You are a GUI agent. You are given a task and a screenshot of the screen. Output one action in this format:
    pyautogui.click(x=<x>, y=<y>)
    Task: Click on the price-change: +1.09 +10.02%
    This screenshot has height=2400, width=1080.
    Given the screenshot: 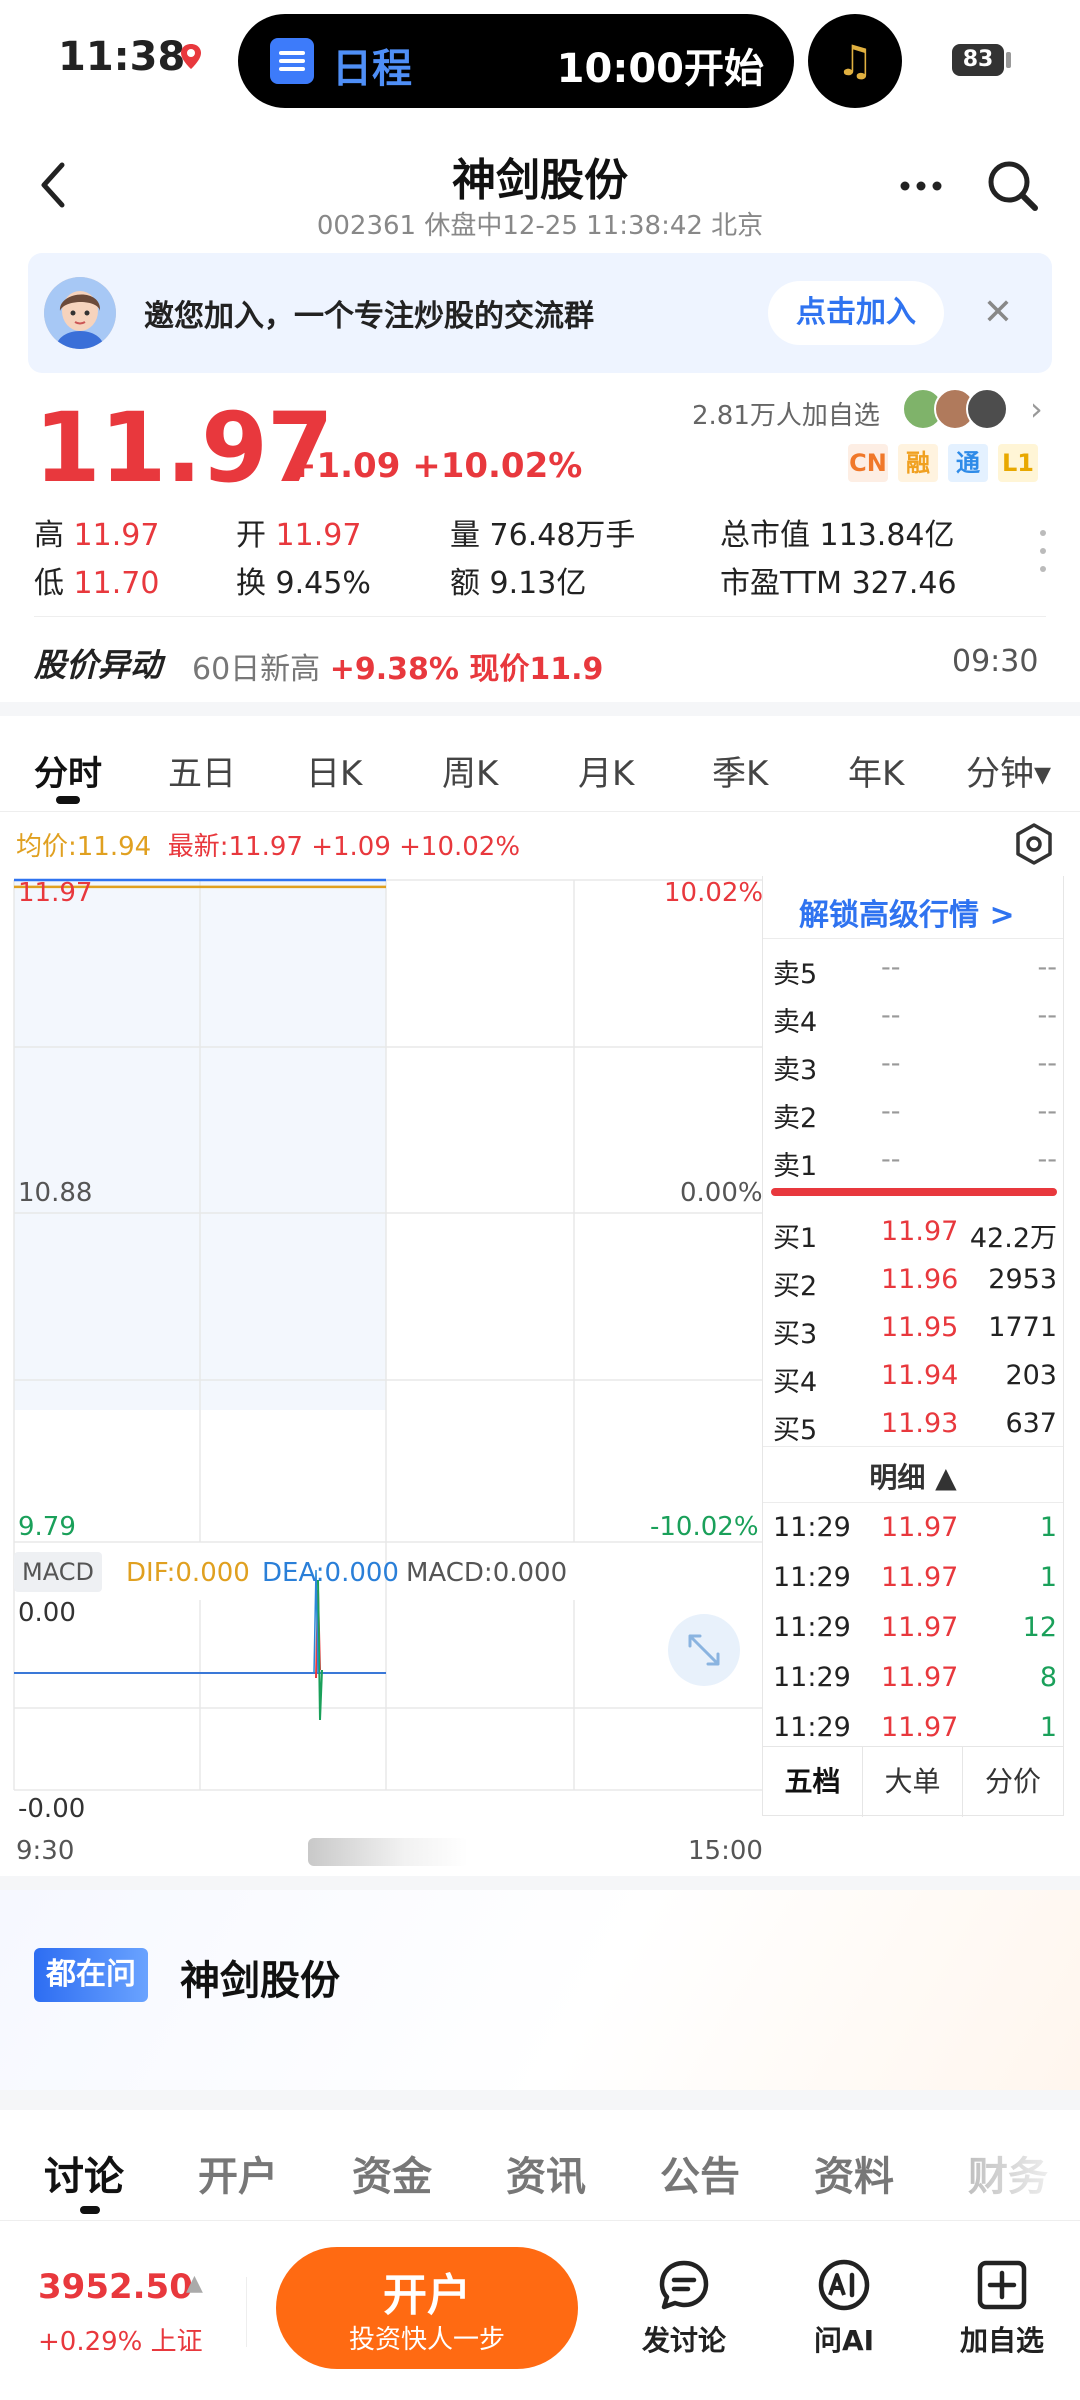 What is the action you would take?
    pyautogui.click(x=435, y=466)
    